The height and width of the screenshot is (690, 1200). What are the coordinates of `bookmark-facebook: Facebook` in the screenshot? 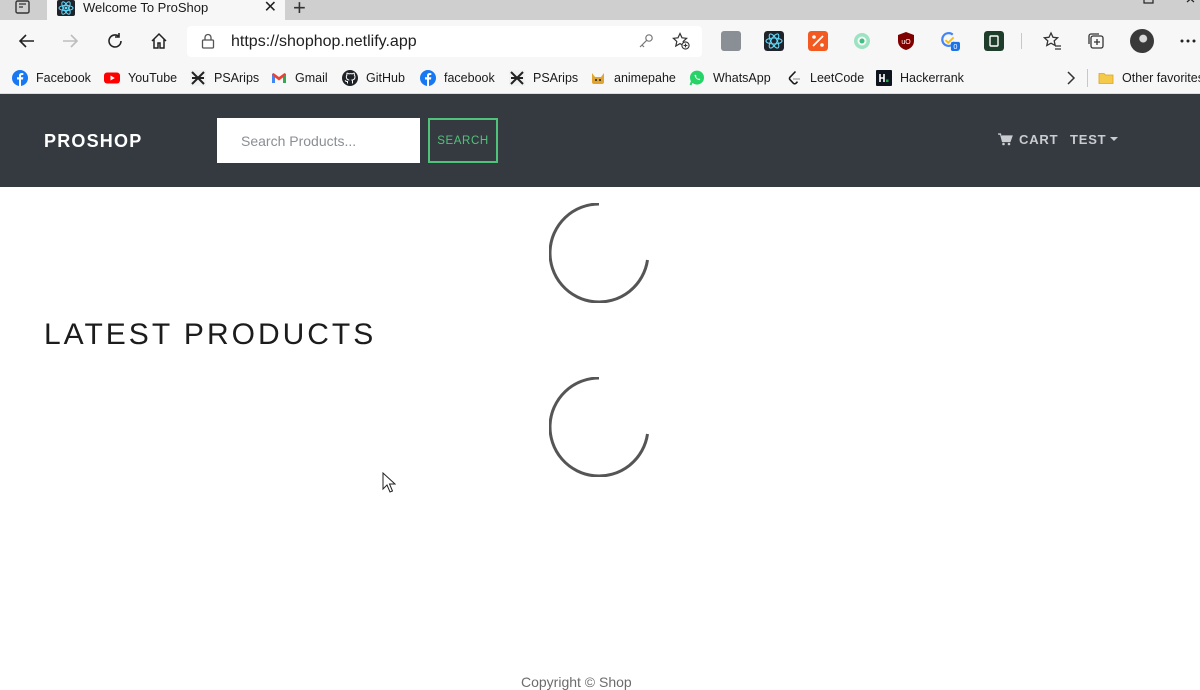 It's located at (51, 78).